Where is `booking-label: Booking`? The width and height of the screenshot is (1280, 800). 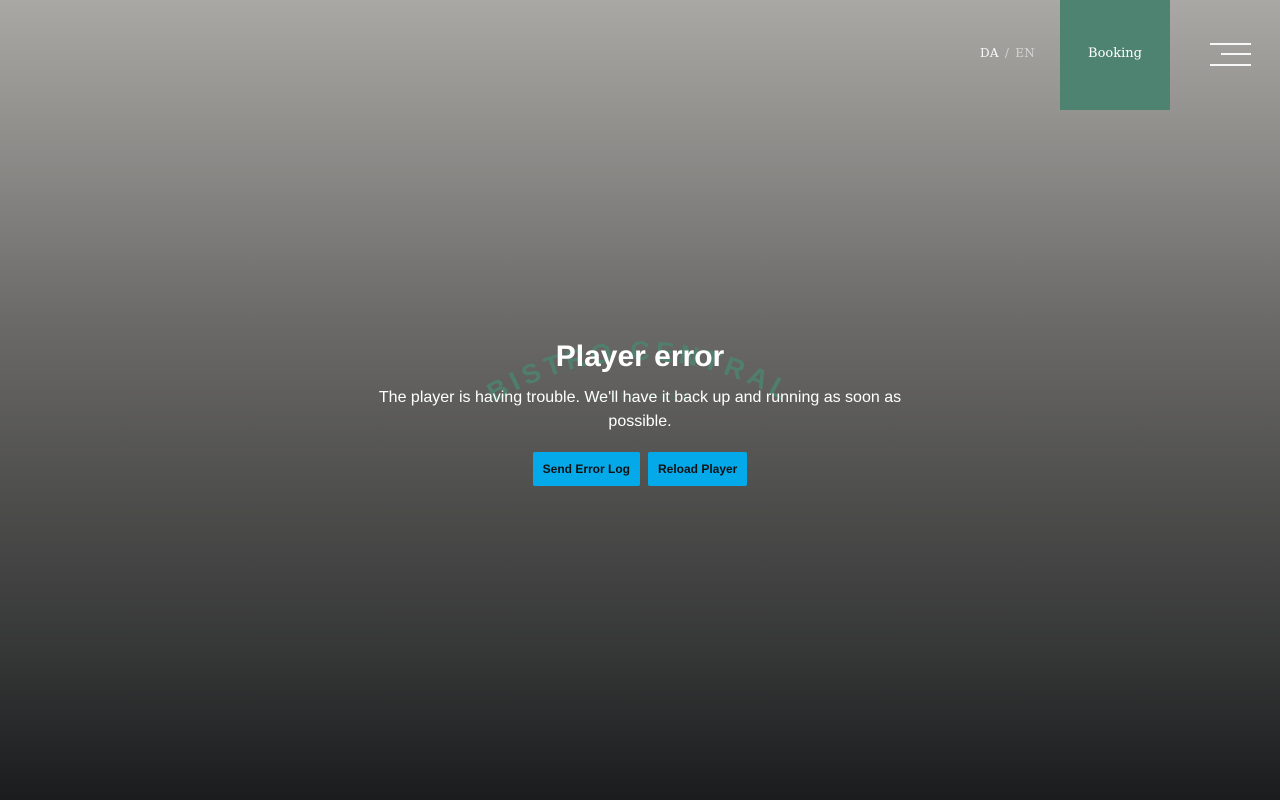
booking-label: Booking is located at coordinates (1115, 53).